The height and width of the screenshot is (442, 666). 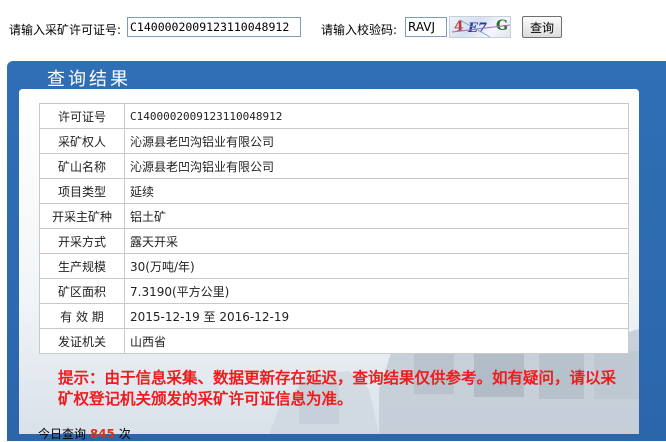 I want to click on table-row: 项目类型 延续, so click(x=334, y=191).